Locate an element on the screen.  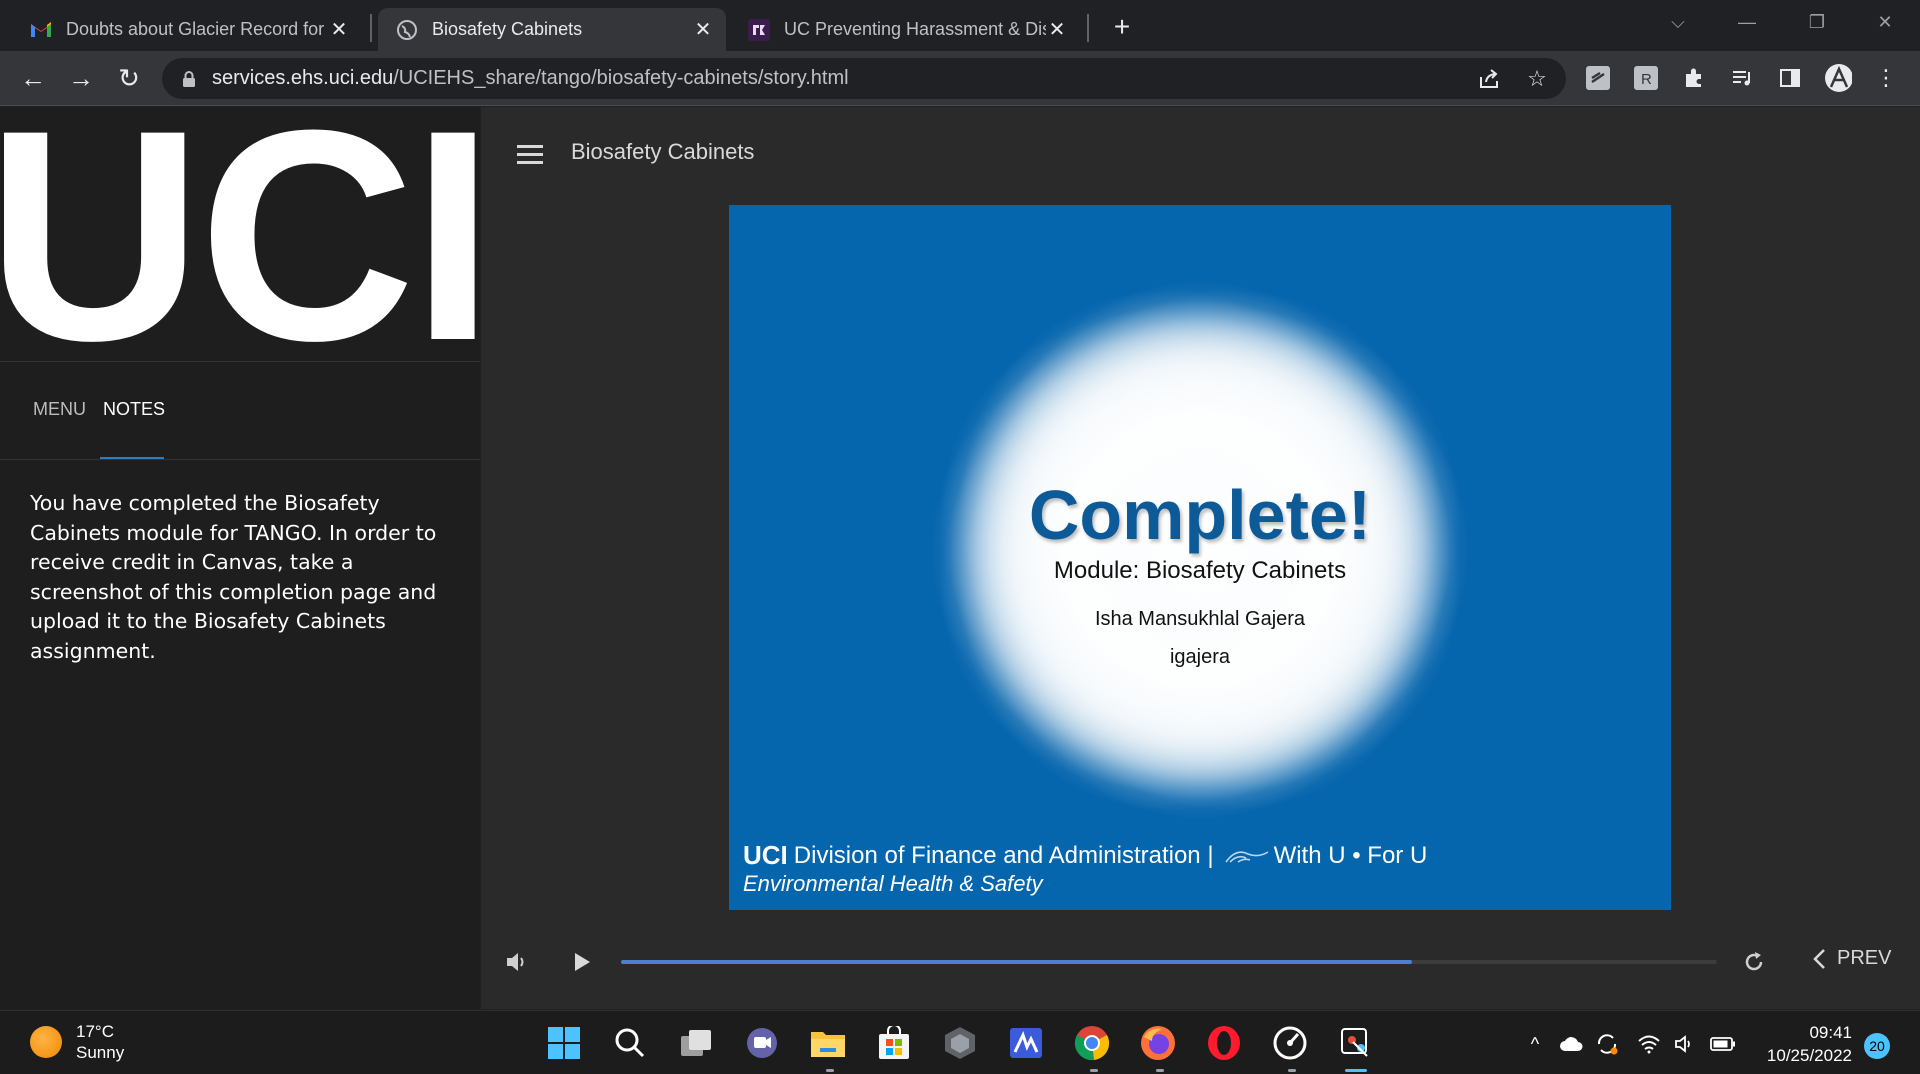
firefox-icon is located at coordinates (1158, 1043).